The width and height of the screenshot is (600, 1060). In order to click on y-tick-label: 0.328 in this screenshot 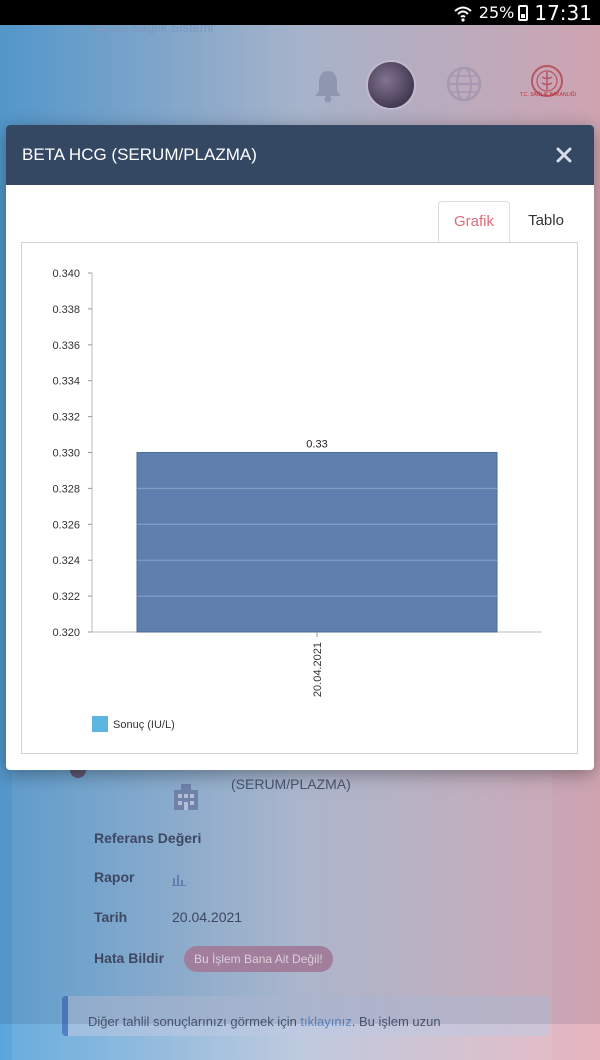, I will do `click(66, 489)`.